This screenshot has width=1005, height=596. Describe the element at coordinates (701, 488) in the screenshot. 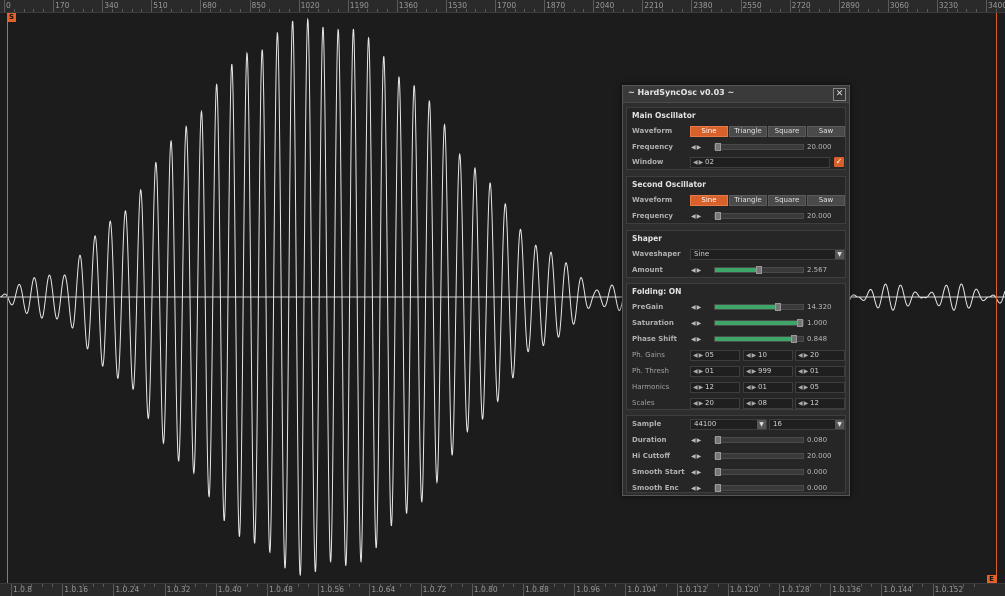

I see `smooth-end-arrows: ◀▶` at that location.